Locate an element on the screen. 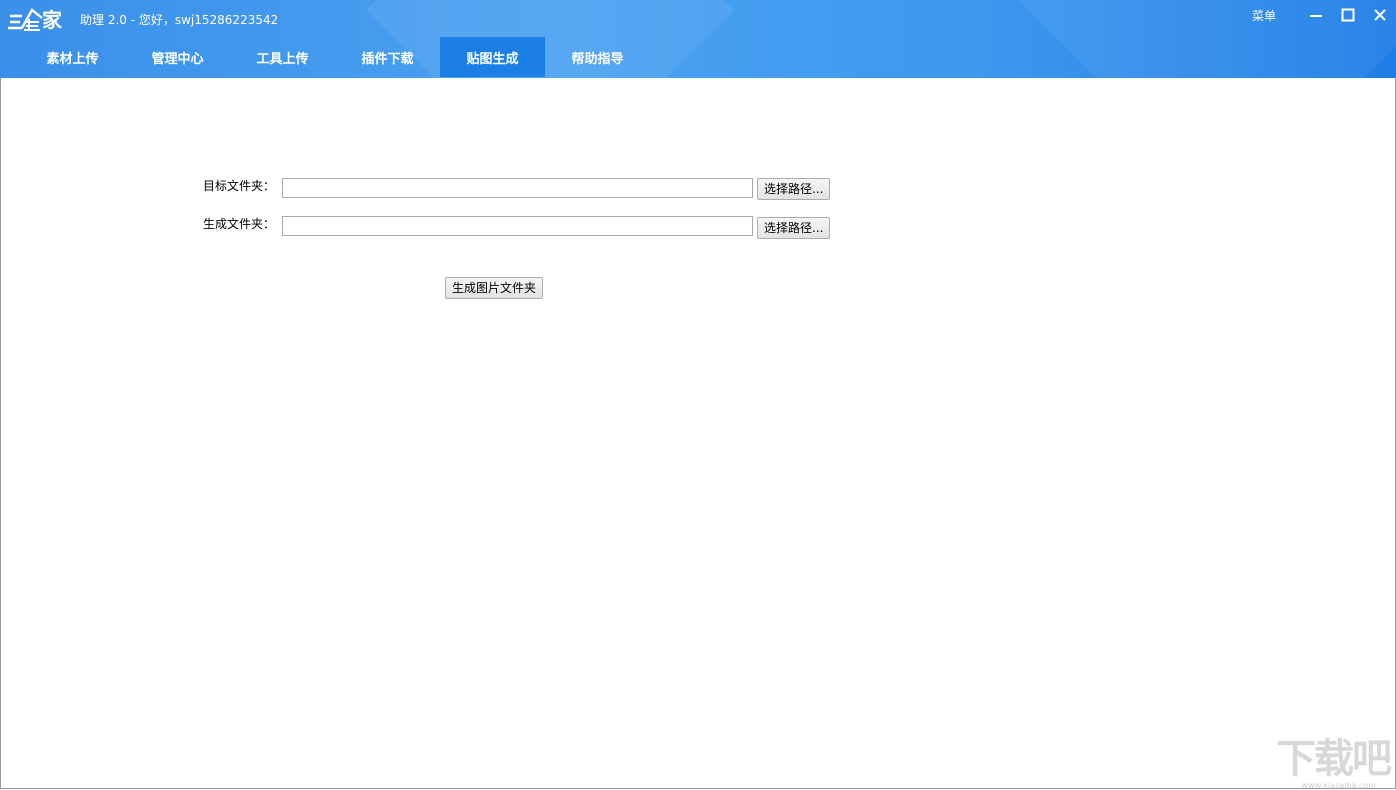 The image size is (1396, 790). tab-management-center: 管理中心 is located at coordinates (177, 57).